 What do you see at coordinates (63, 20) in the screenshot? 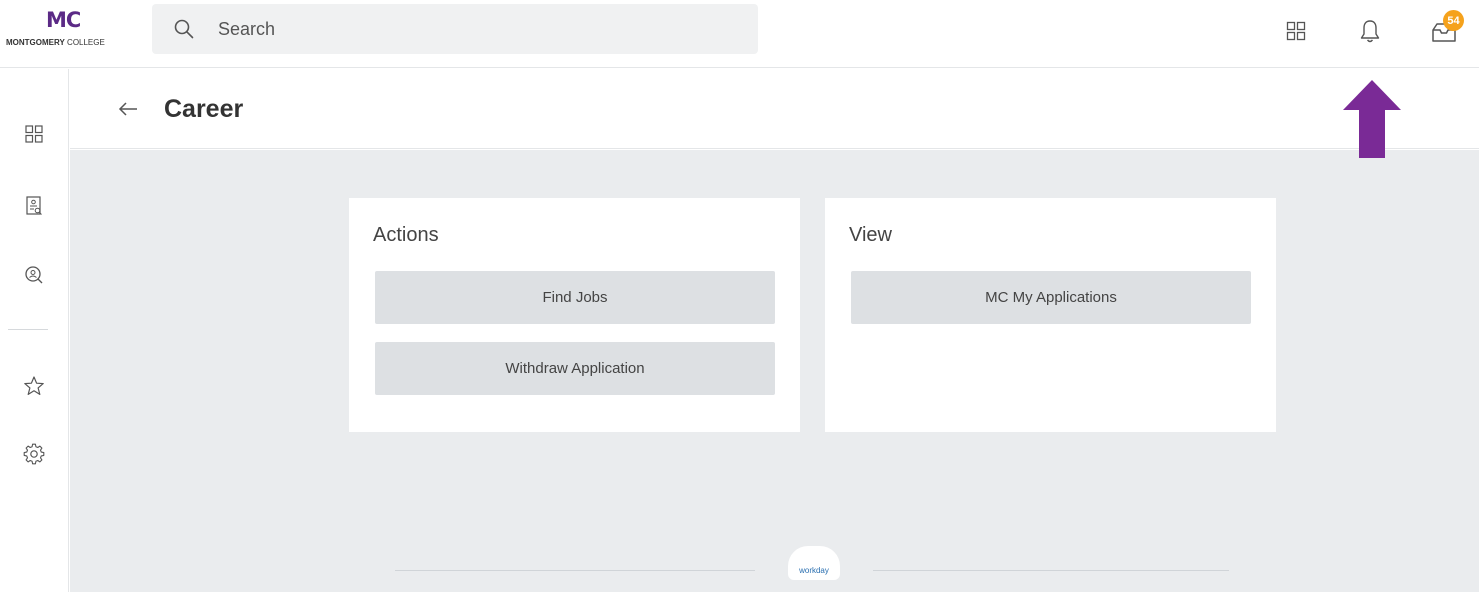
I see `logo-mark: MC` at bounding box center [63, 20].